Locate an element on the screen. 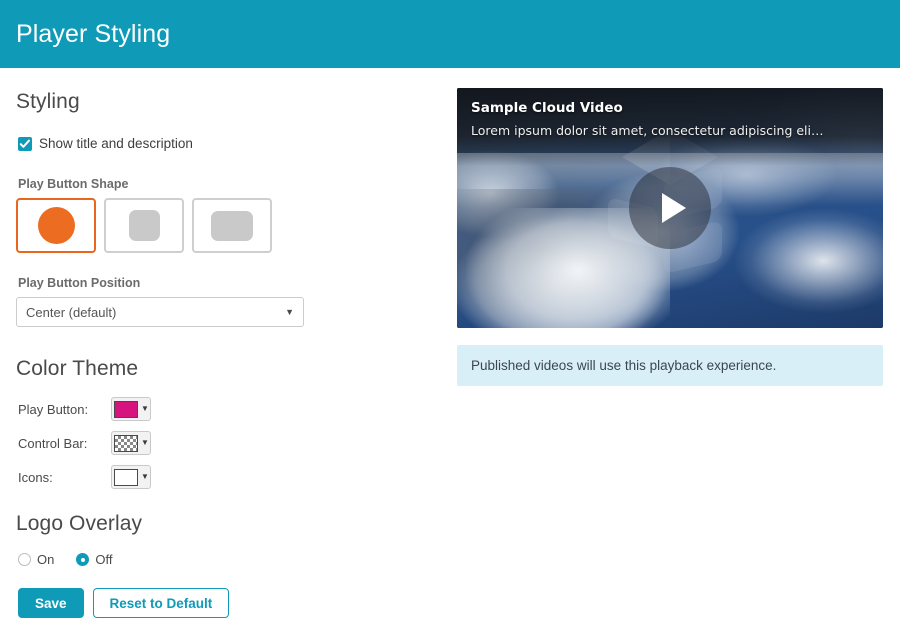 The image size is (900, 618). logo-overlay-radio-off: Off is located at coordinates (94, 559).